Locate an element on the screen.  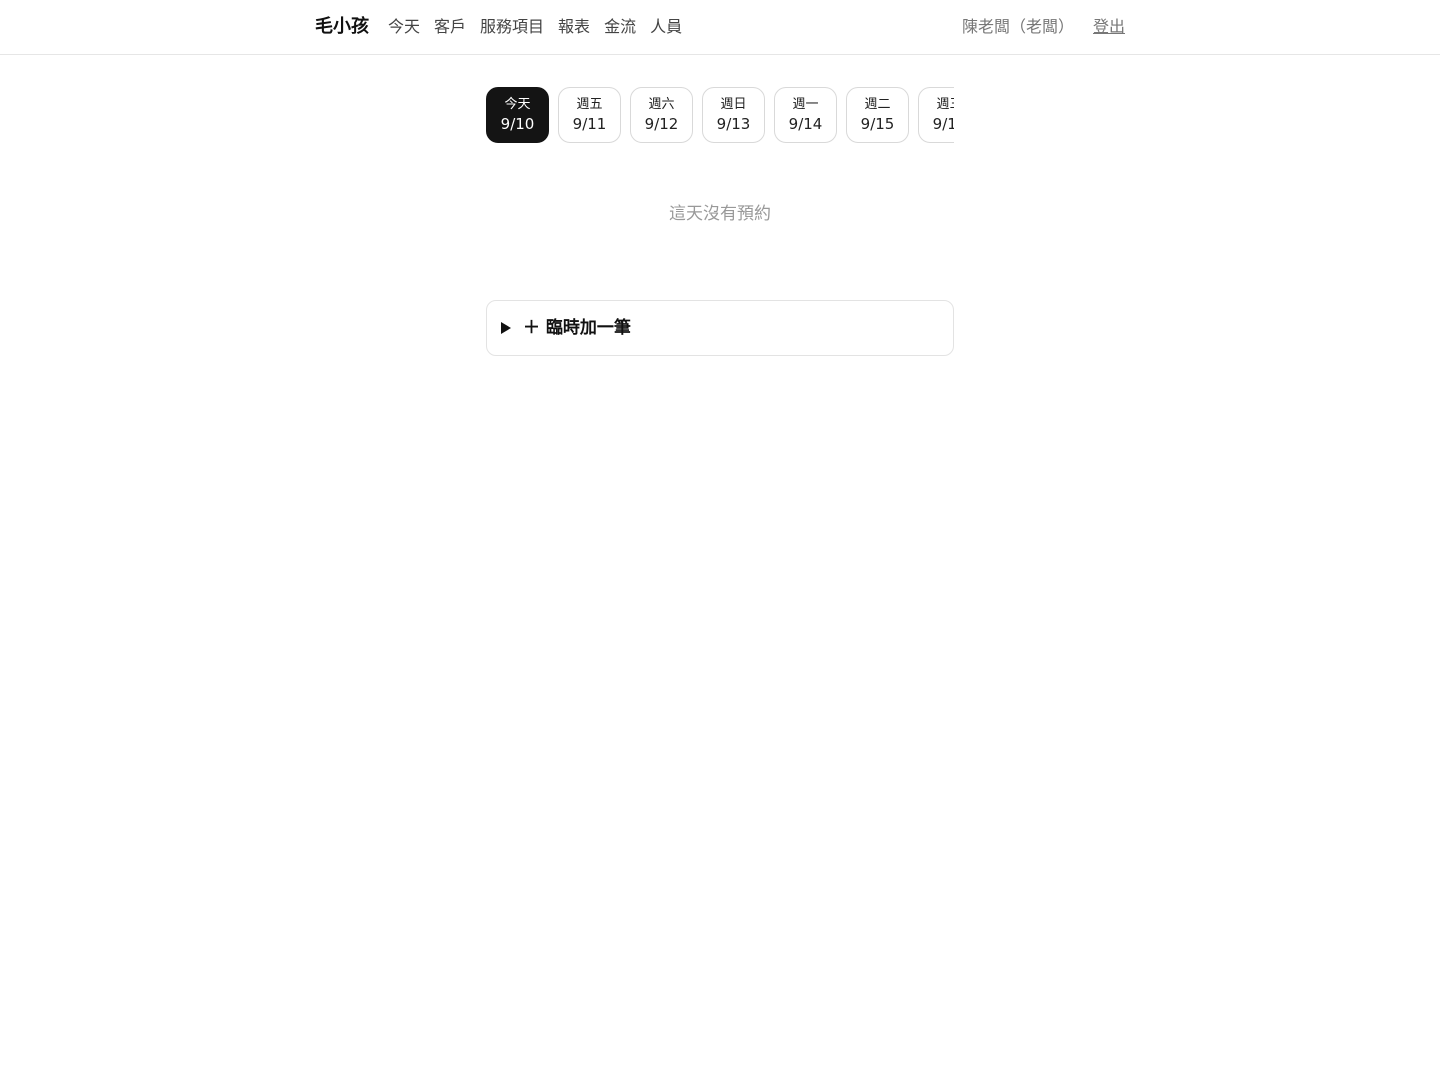
day-chip-weekday: 今天 is located at coordinates (517, 104).